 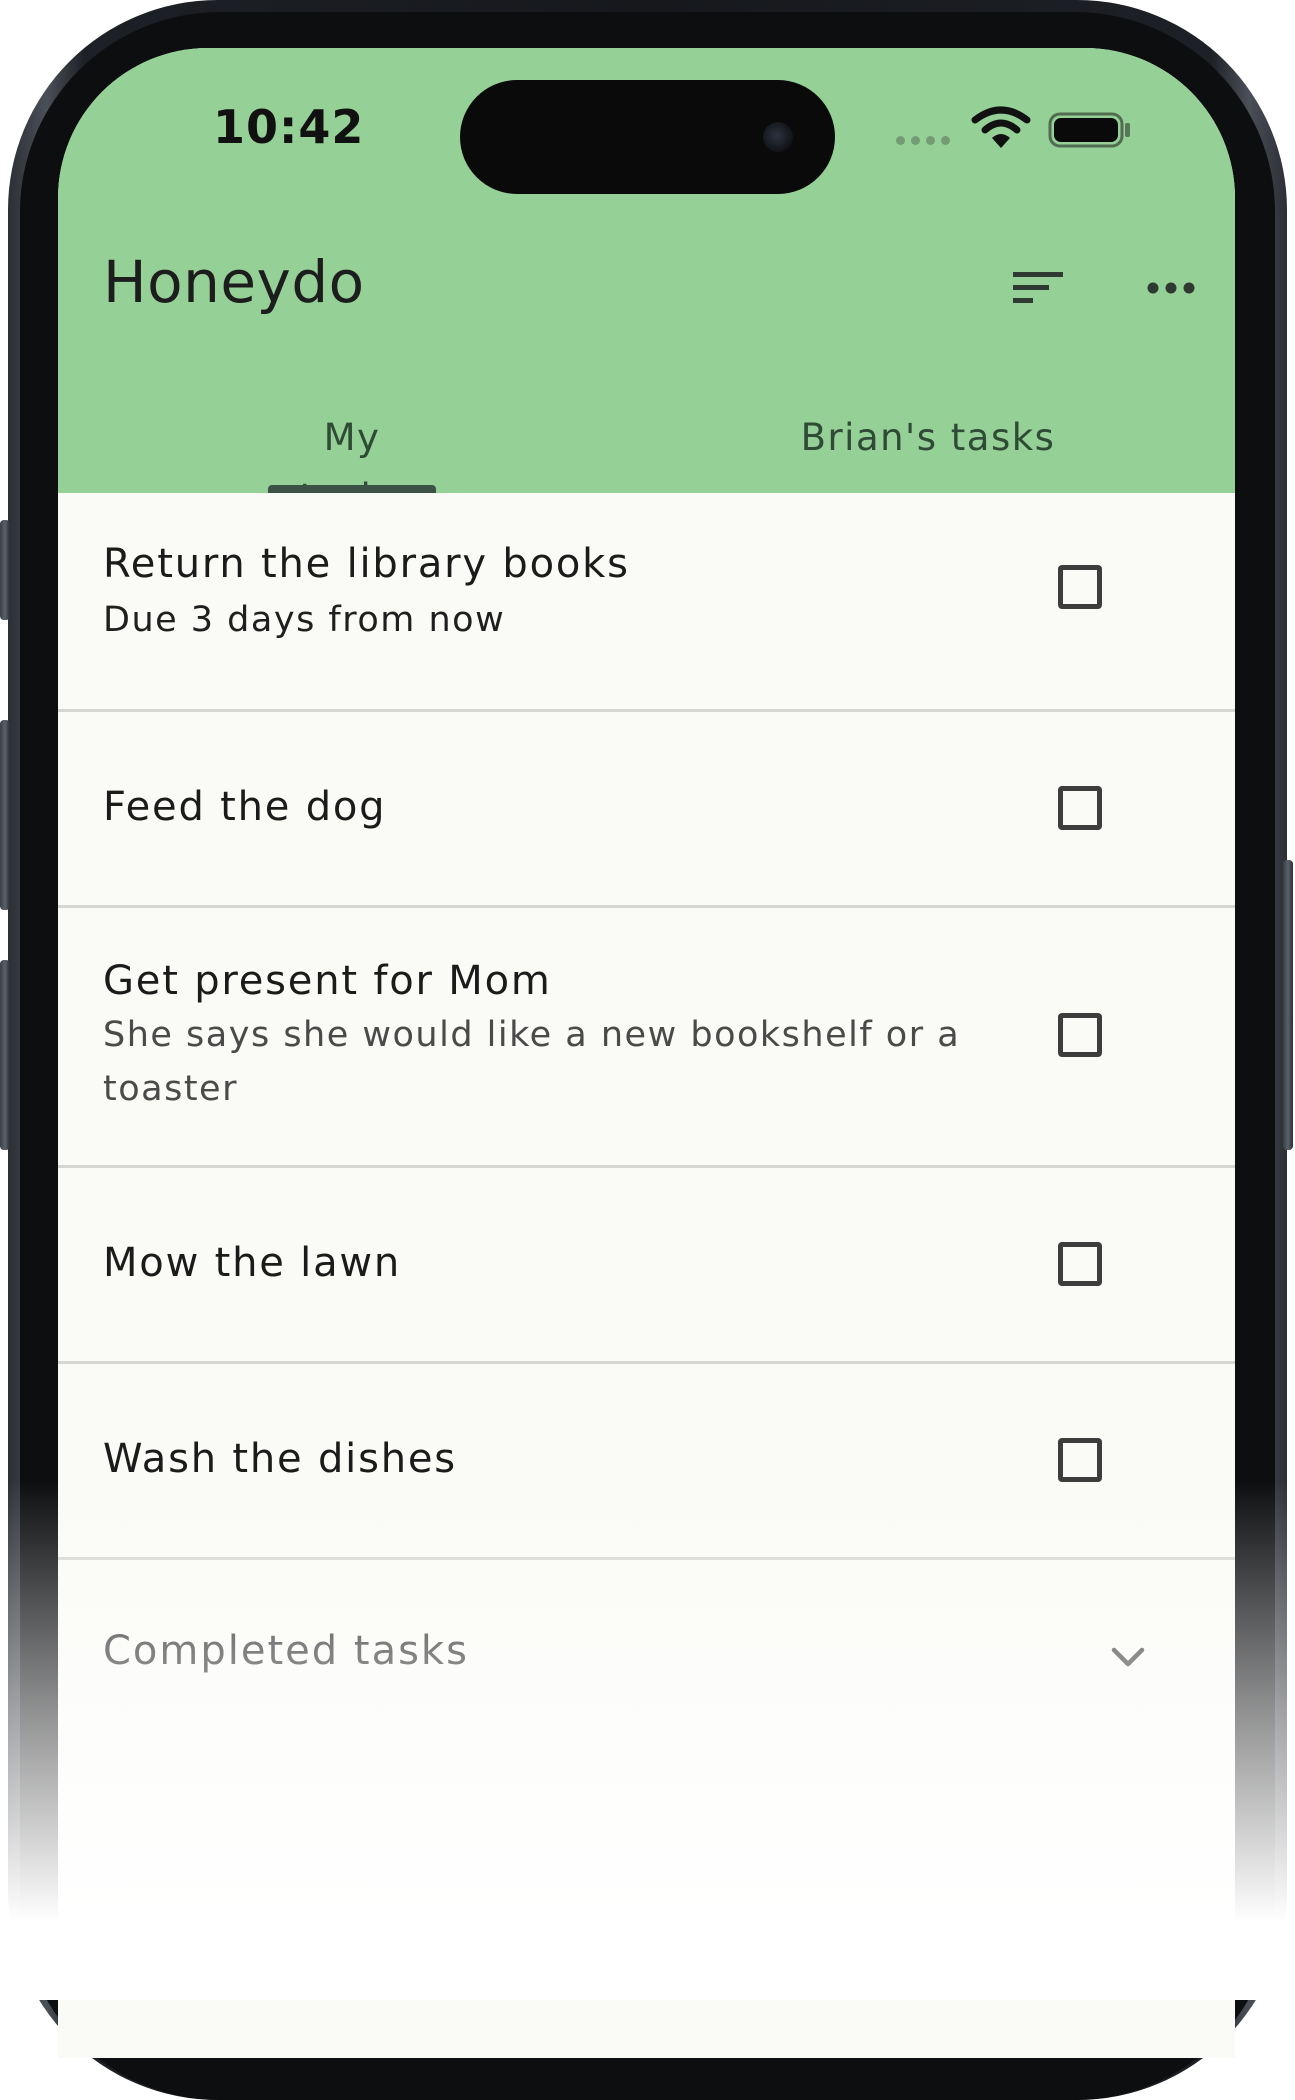 What do you see at coordinates (646, 1660) in the screenshot?
I see `completed-tasks-toggle: Completed tasks` at bounding box center [646, 1660].